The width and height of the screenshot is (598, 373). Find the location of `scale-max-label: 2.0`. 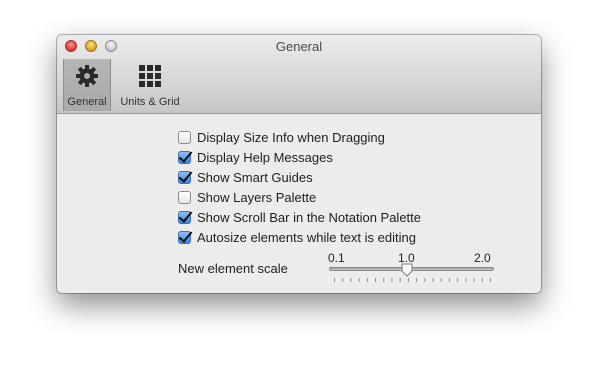

scale-max-label: 2.0 is located at coordinates (482, 258).